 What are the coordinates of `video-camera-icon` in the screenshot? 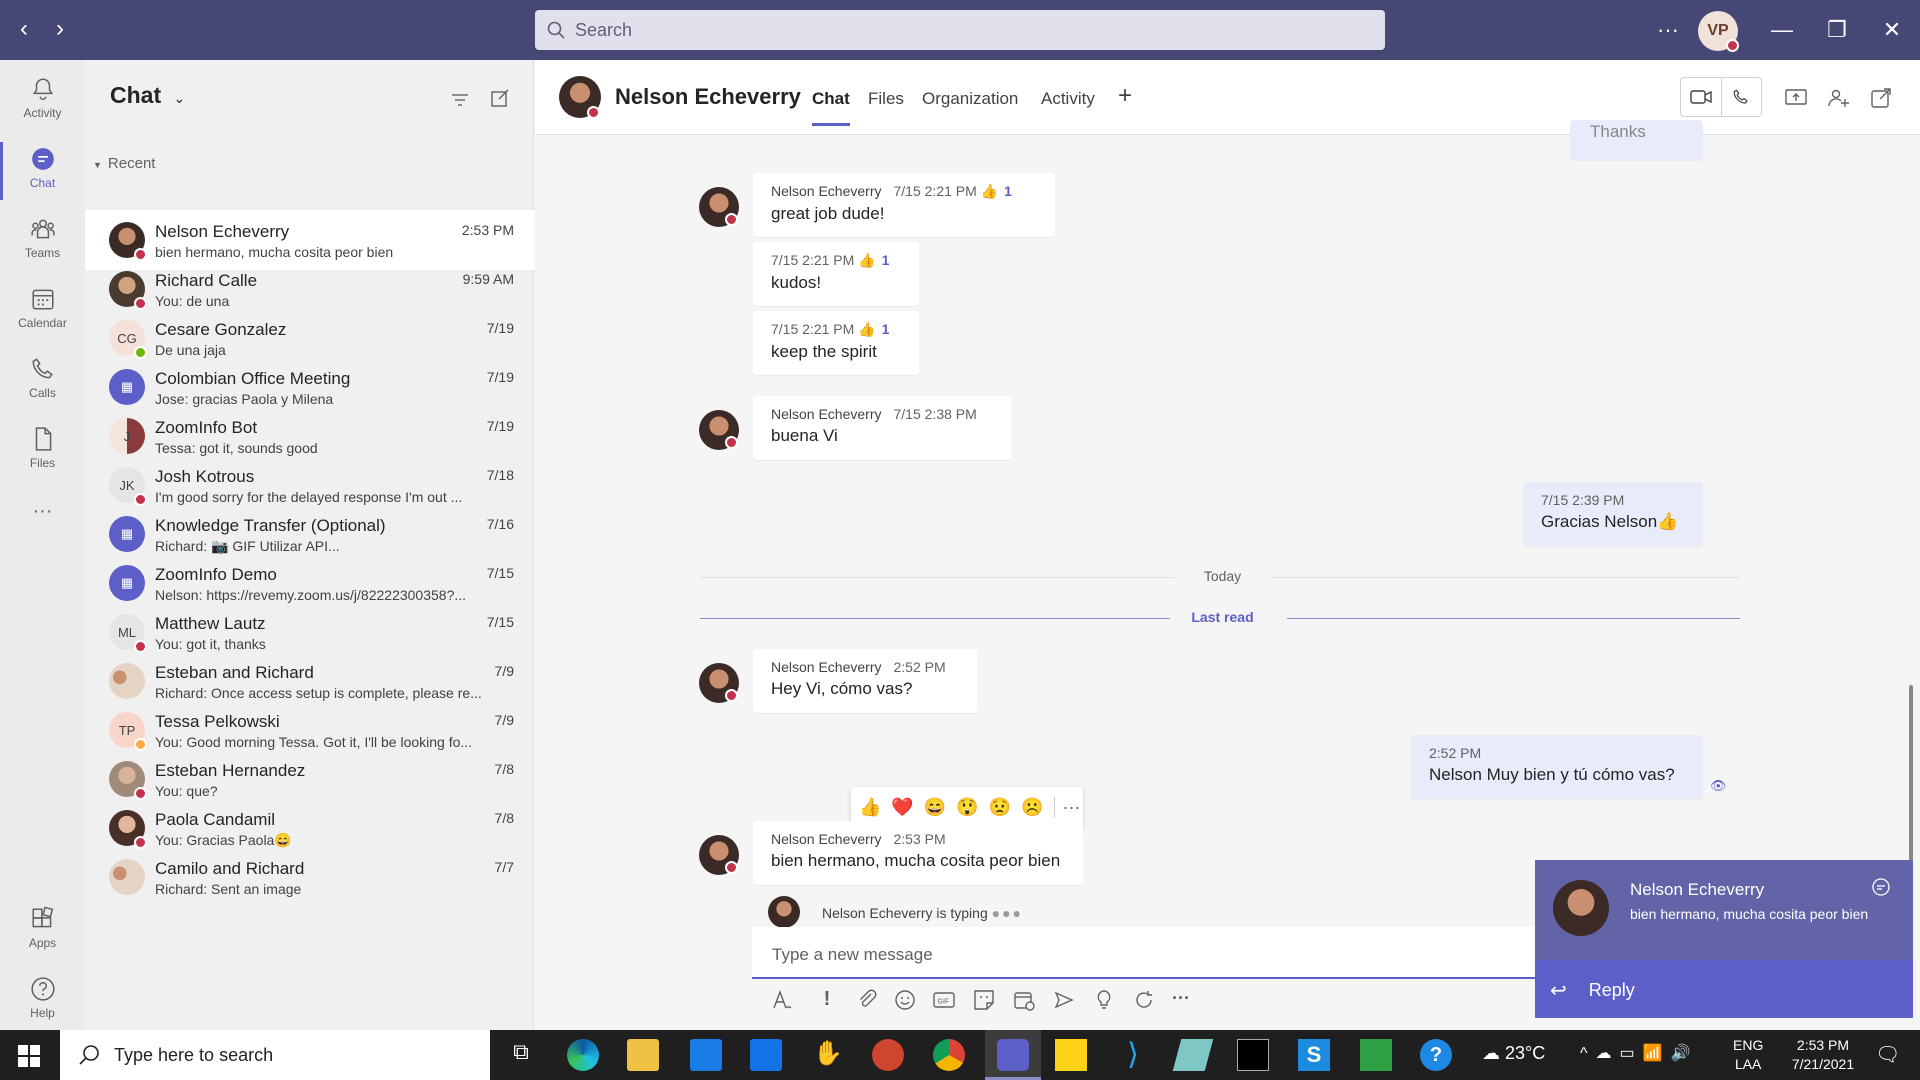 It's located at (1701, 97).